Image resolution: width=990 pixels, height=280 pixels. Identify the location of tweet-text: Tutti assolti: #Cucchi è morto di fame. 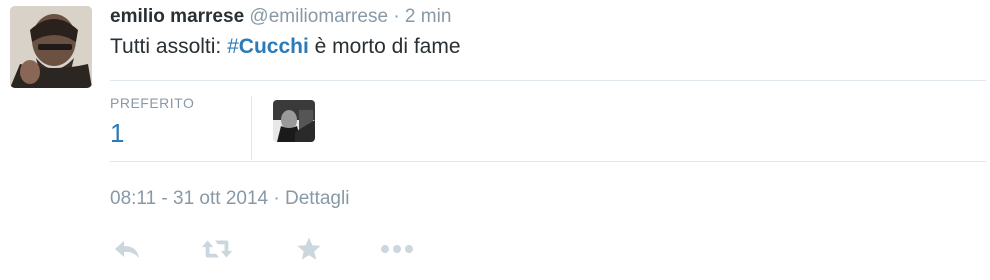
(285, 47).